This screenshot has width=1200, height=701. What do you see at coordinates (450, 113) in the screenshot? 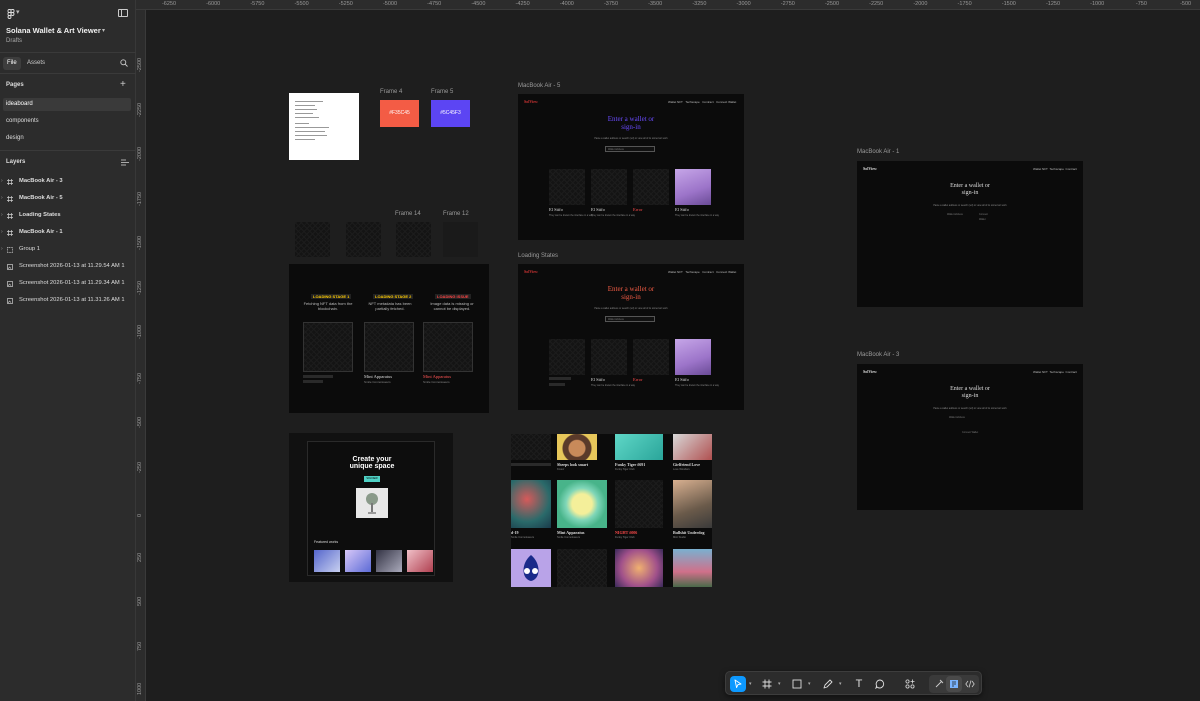
I see `color-swatch-purple: #5C45F3` at bounding box center [450, 113].